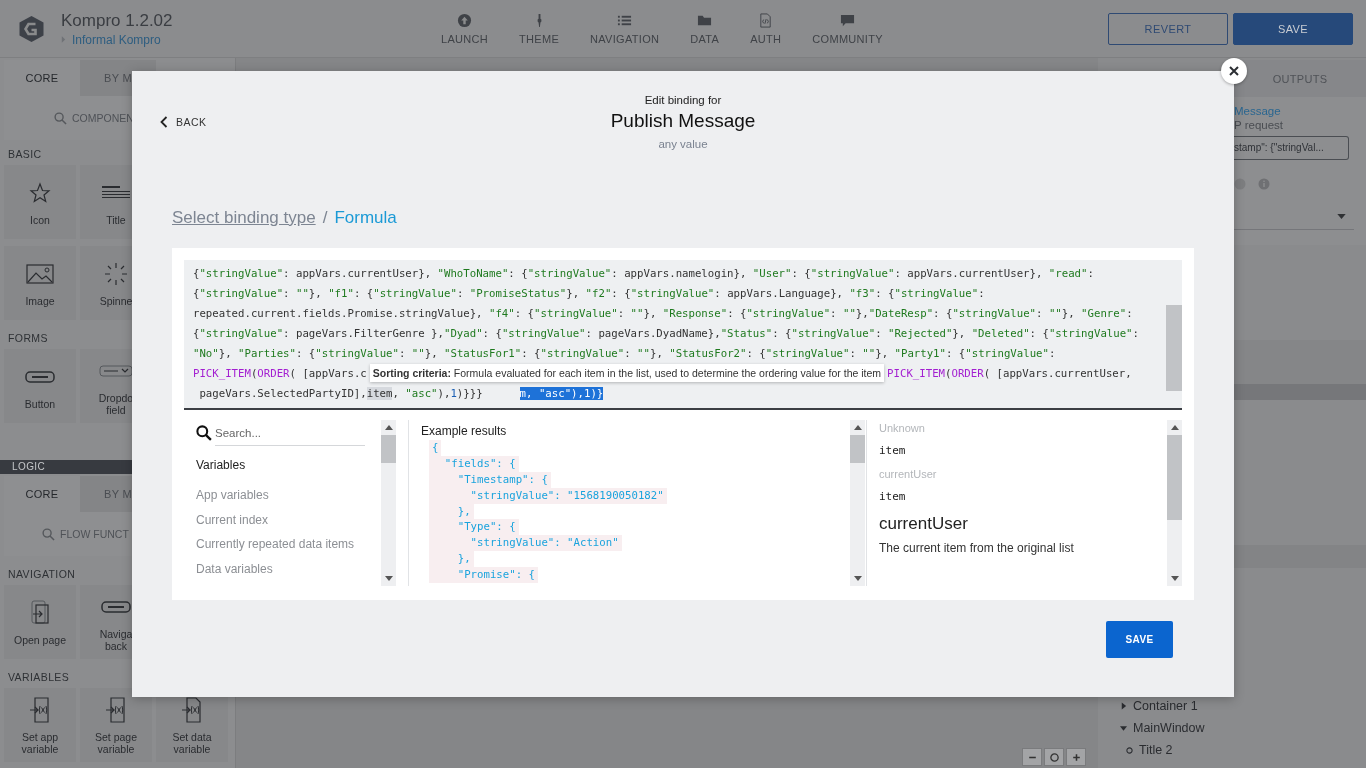 This screenshot has width=1366, height=768. I want to click on example-heading: Example results, so click(464, 431).